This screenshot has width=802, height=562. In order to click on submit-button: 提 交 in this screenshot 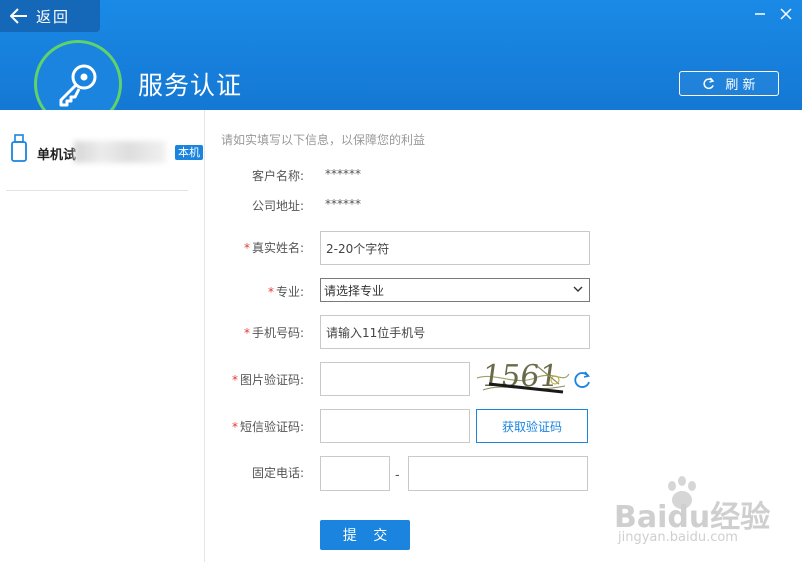, I will do `click(365, 535)`.